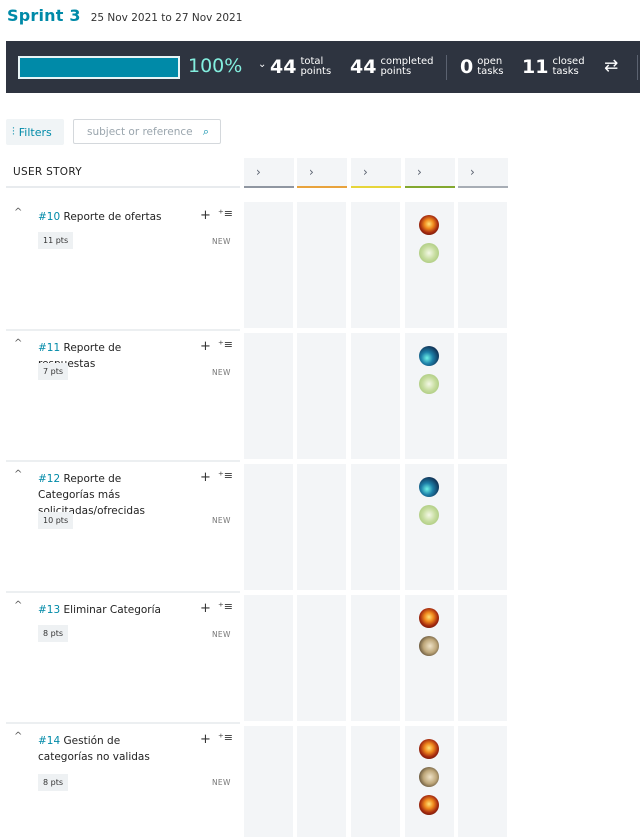  I want to click on story-reference: #10, so click(49, 217).